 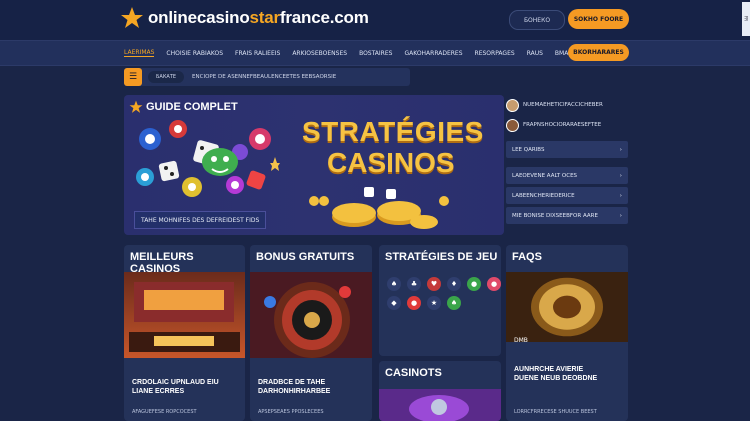 I want to click on roulette-image, so click(x=311, y=315).